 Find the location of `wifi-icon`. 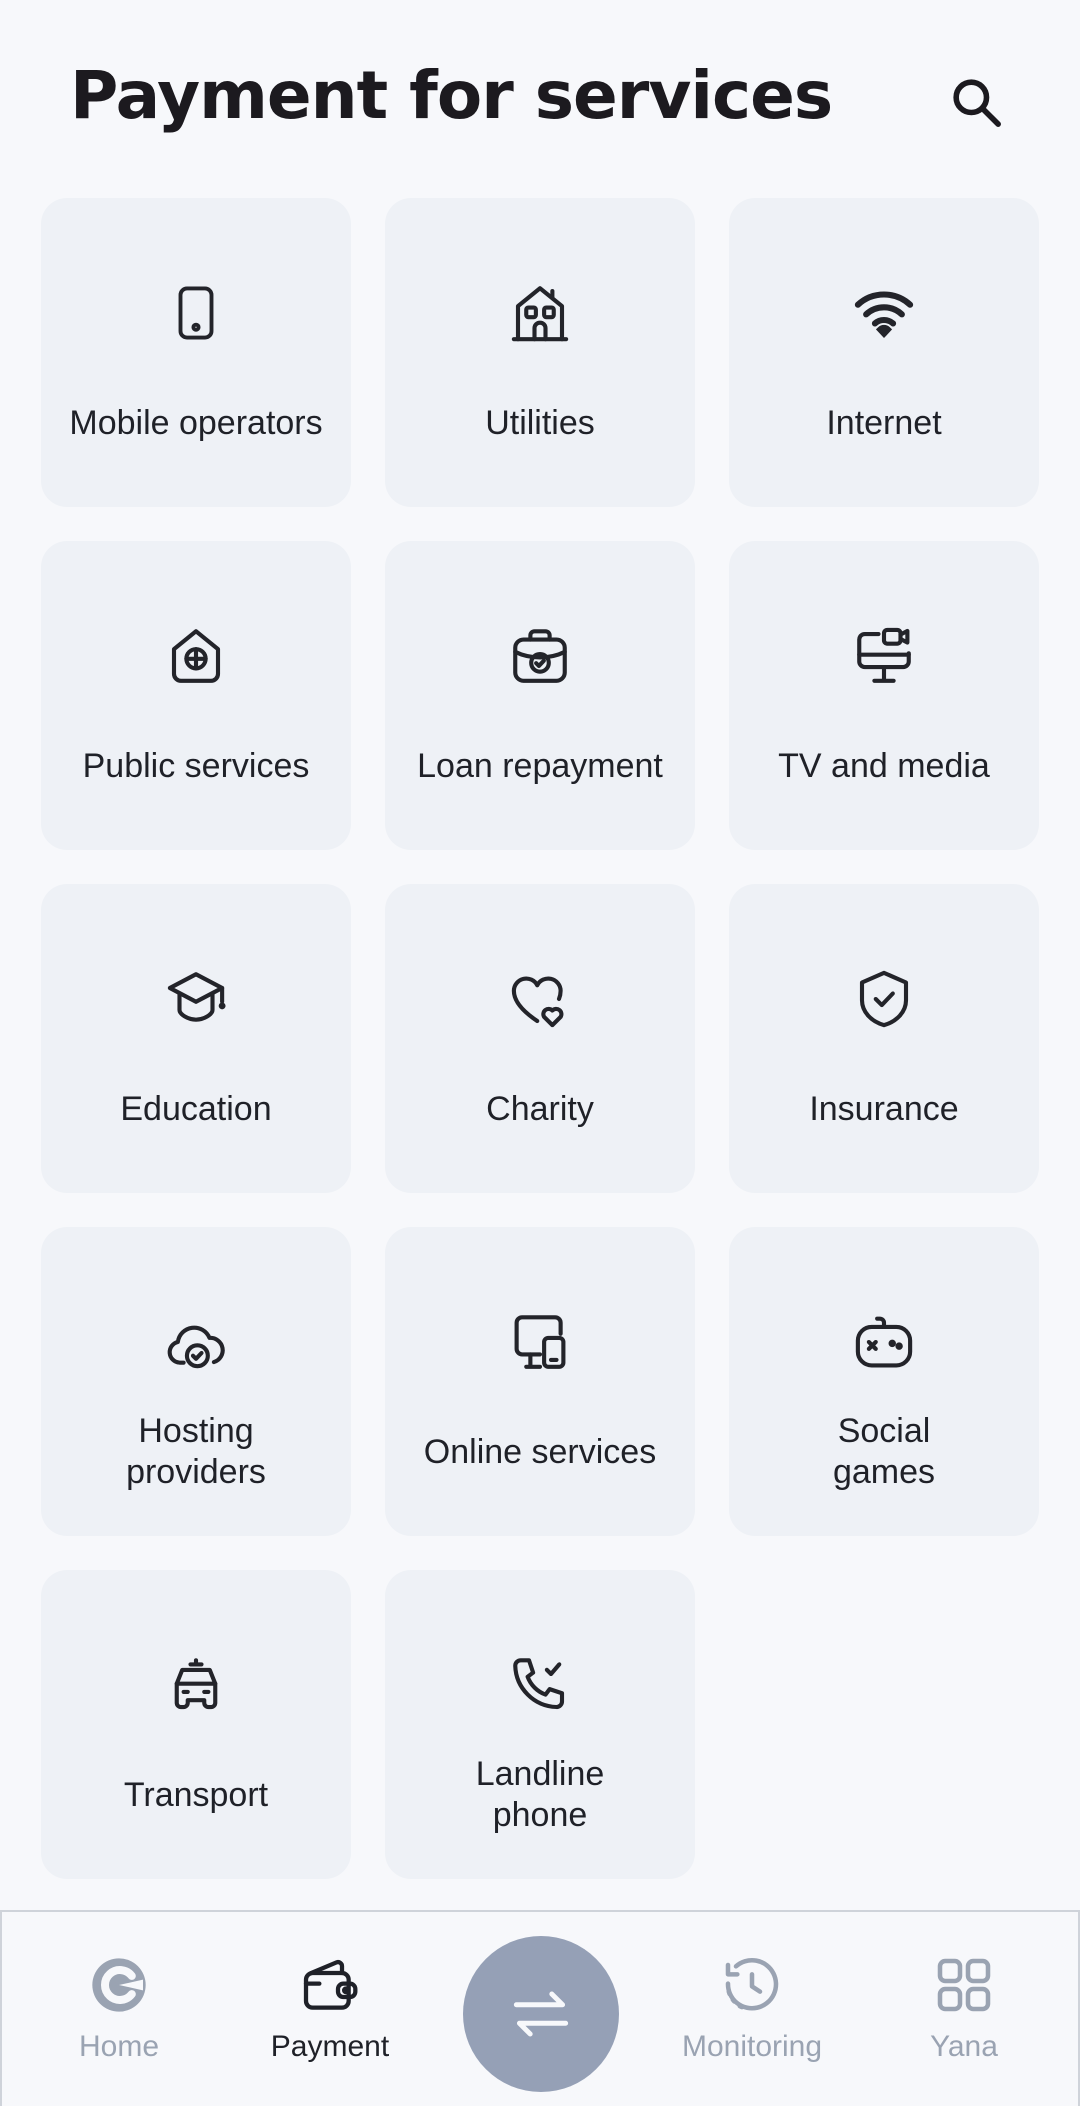

wifi-icon is located at coordinates (884, 313).